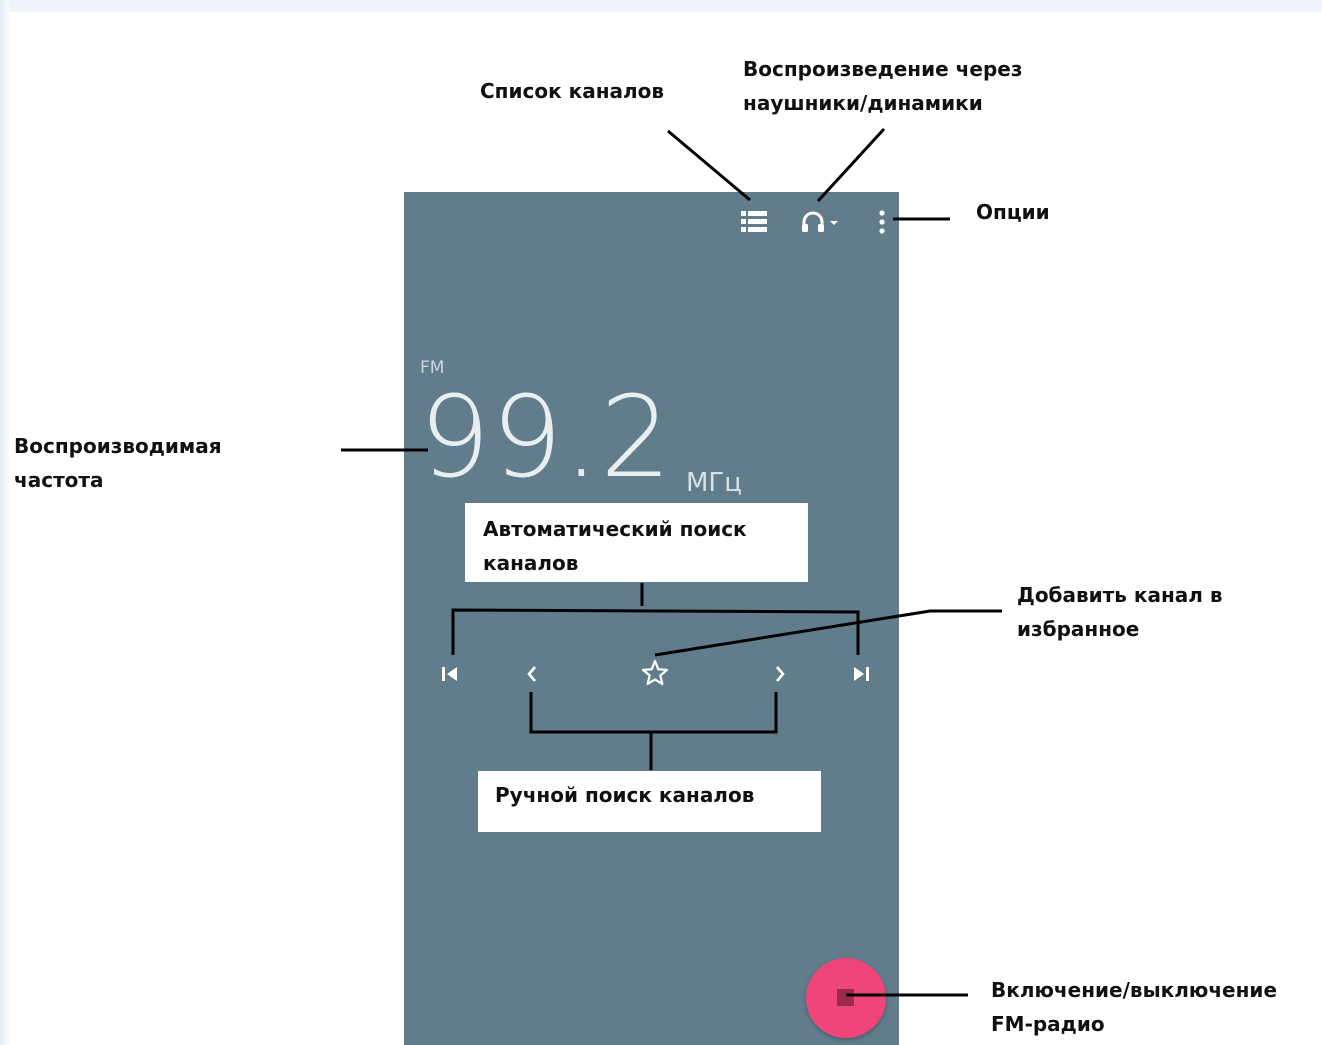  What do you see at coordinates (625, 795) in the screenshot?
I see `manual-search-callout: Ручной поиск каналов` at bounding box center [625, 795].